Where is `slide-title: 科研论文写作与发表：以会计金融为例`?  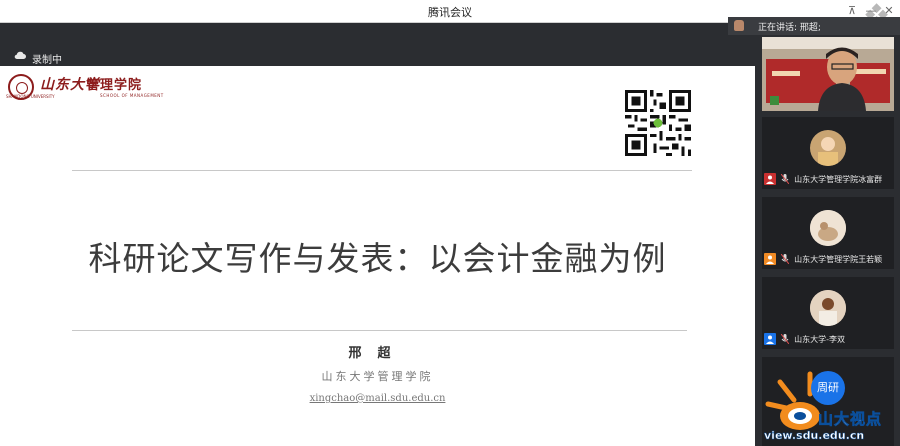
slide-title: 科研论文写作与发表：以会计金融为例 is located at coordinates (377, 258).